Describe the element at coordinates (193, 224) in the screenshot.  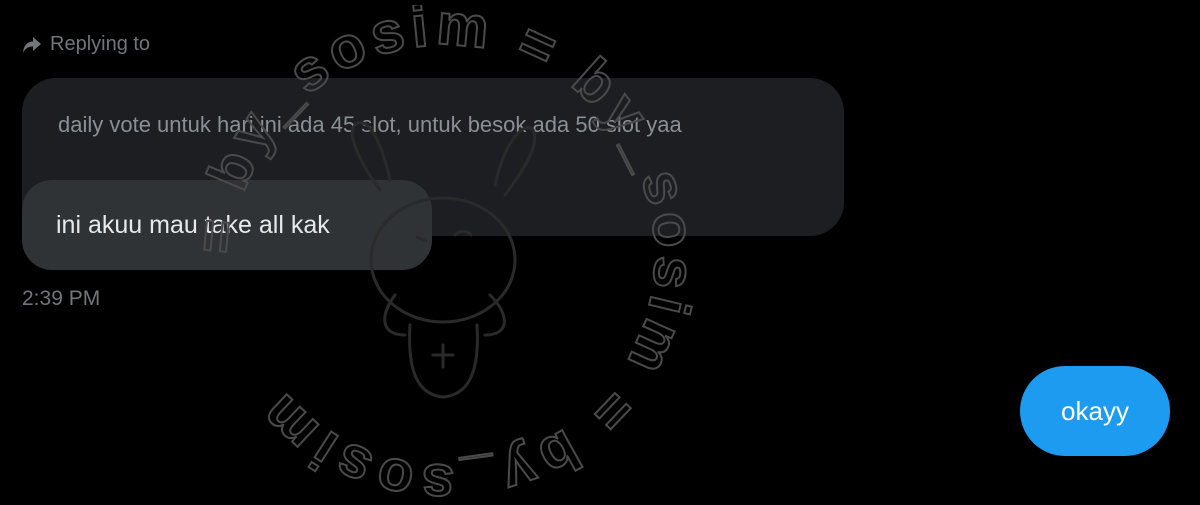
I see `incoming-message-text: ini akuu mau take all kak` at that location.